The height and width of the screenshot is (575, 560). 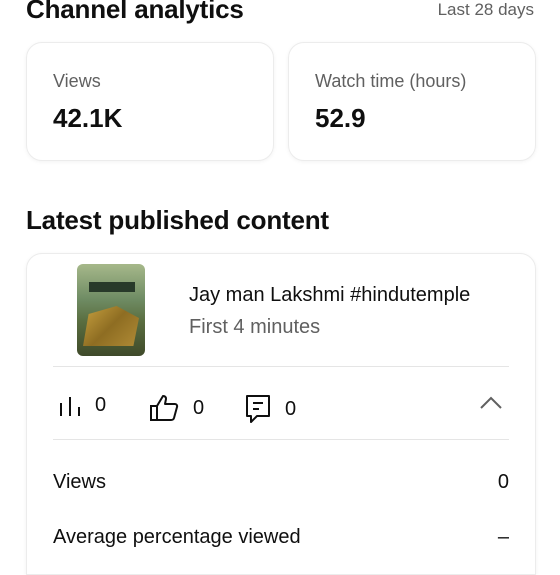 I want to click on date-range-label: Last 28 days, so click(x=485, y=9).